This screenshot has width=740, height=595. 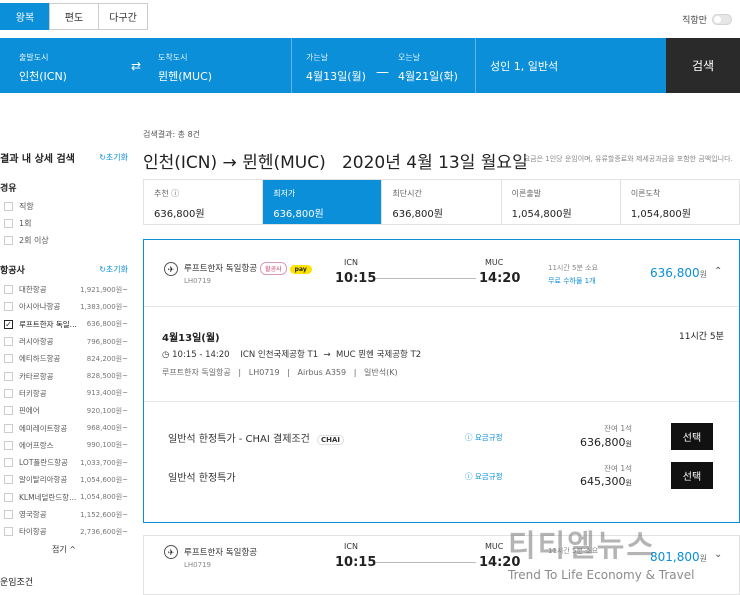 I want to click on sort-shortest-time: 최단시간 636,800원, so click(x=442, y=202).